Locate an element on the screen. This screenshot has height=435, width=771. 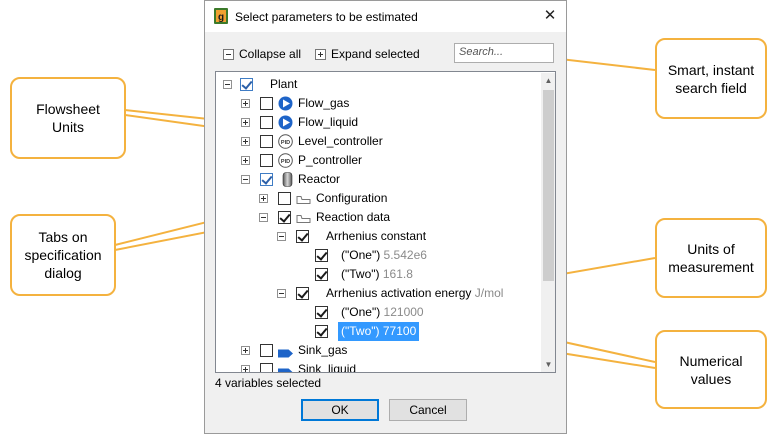
numeric-value: 121000 is located at coordinates (403, 312).